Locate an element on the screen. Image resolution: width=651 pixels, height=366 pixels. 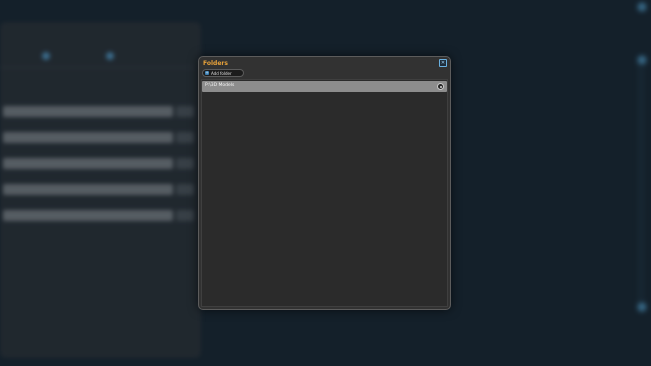
folder-path: P:\3D Models is located at coordinates (220, 85).